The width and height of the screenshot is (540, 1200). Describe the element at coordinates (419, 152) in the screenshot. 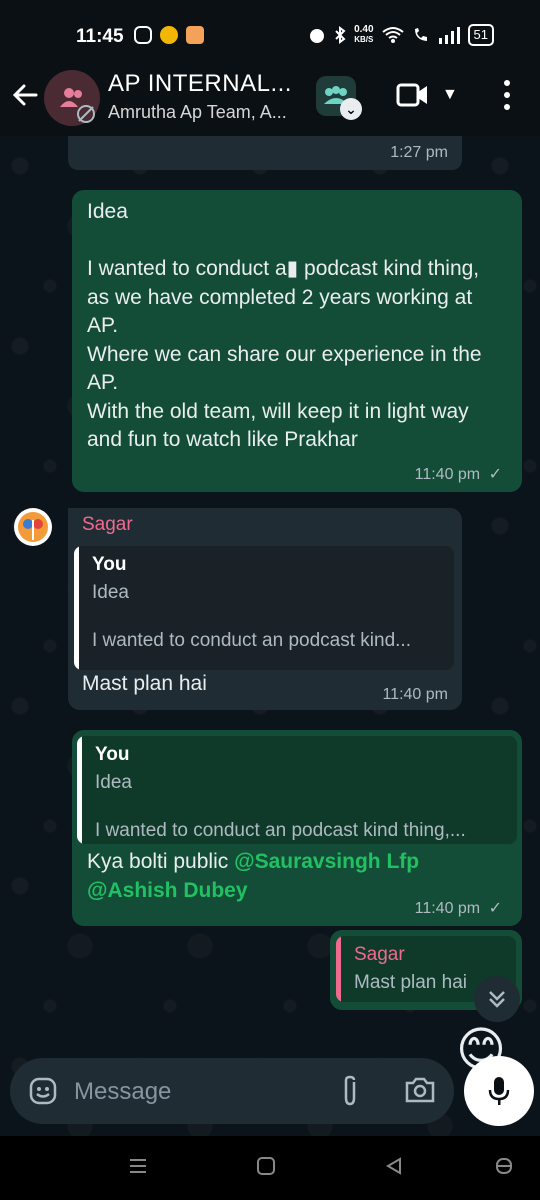

I see `message-time: 1:27 pm` at that location.